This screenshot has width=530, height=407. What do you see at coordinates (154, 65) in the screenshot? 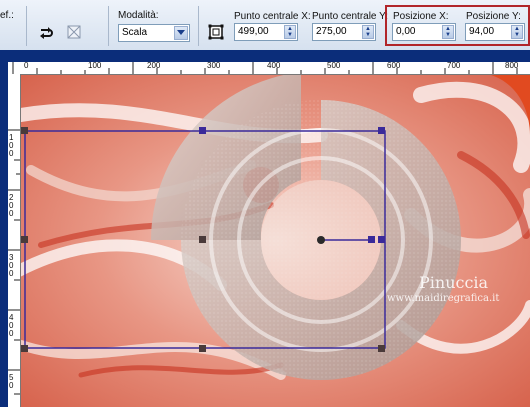
I see `ruler-tick-label: 200` at bounding box center [154, 65].